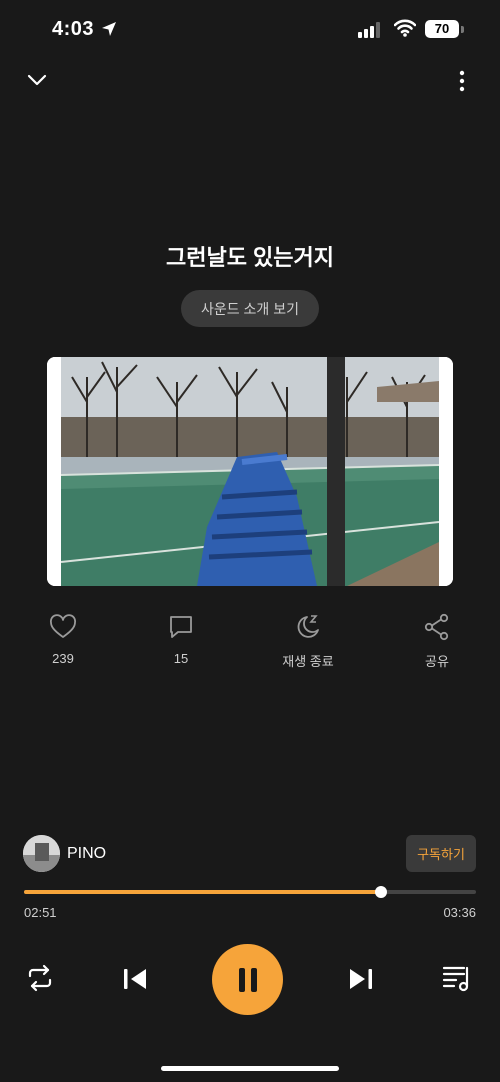 This screenshot has width=500, height=1082. I want to click on track-title: 그런날도 있는거지, so click(250, 257).